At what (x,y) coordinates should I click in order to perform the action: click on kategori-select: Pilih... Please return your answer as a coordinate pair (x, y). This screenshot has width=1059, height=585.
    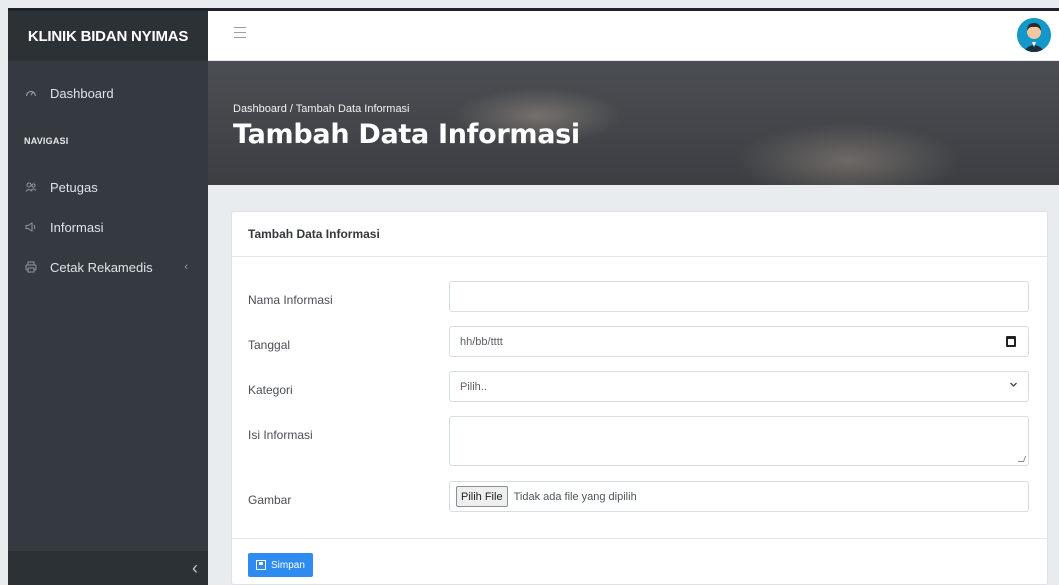
    Looking at the image, I should click on (739, 386).